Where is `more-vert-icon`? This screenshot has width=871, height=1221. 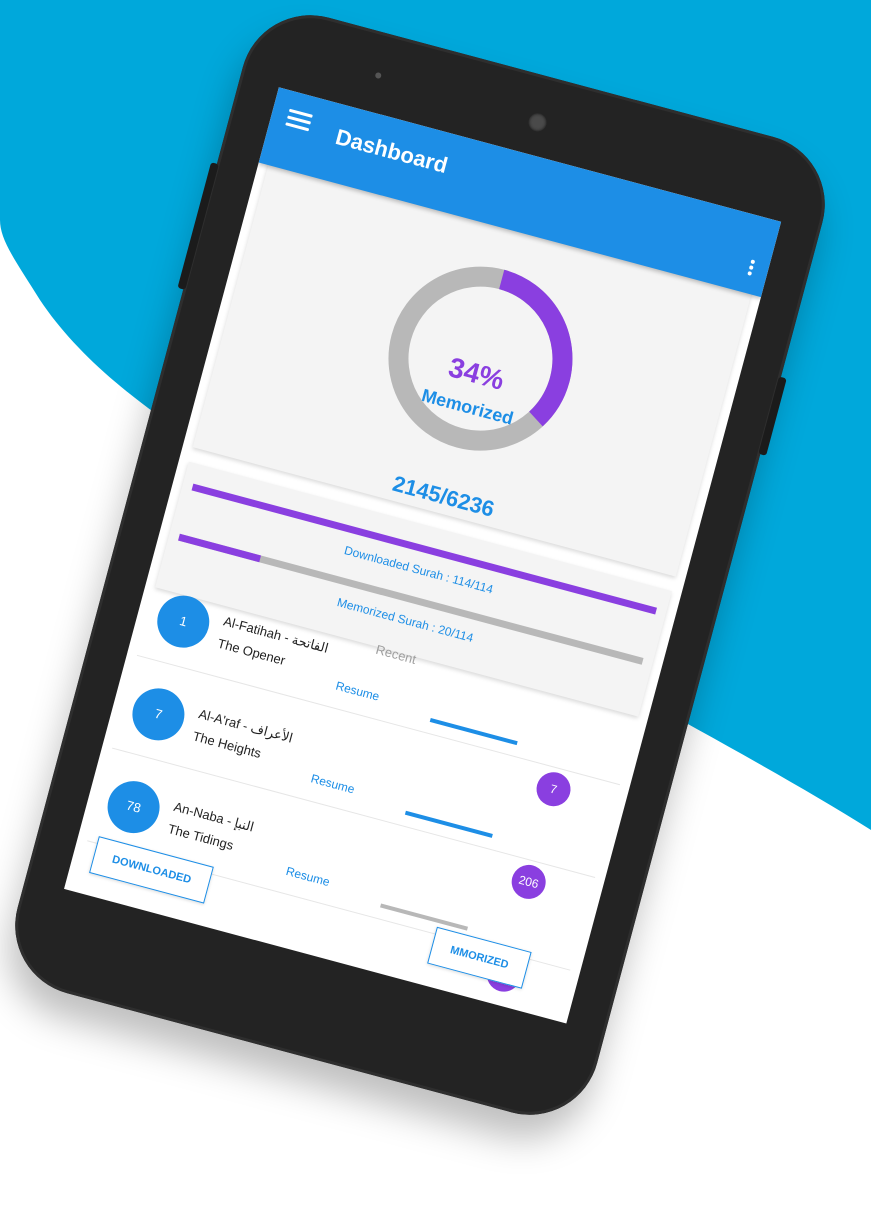
more-vert-icon is located at coordinates (751, 267).